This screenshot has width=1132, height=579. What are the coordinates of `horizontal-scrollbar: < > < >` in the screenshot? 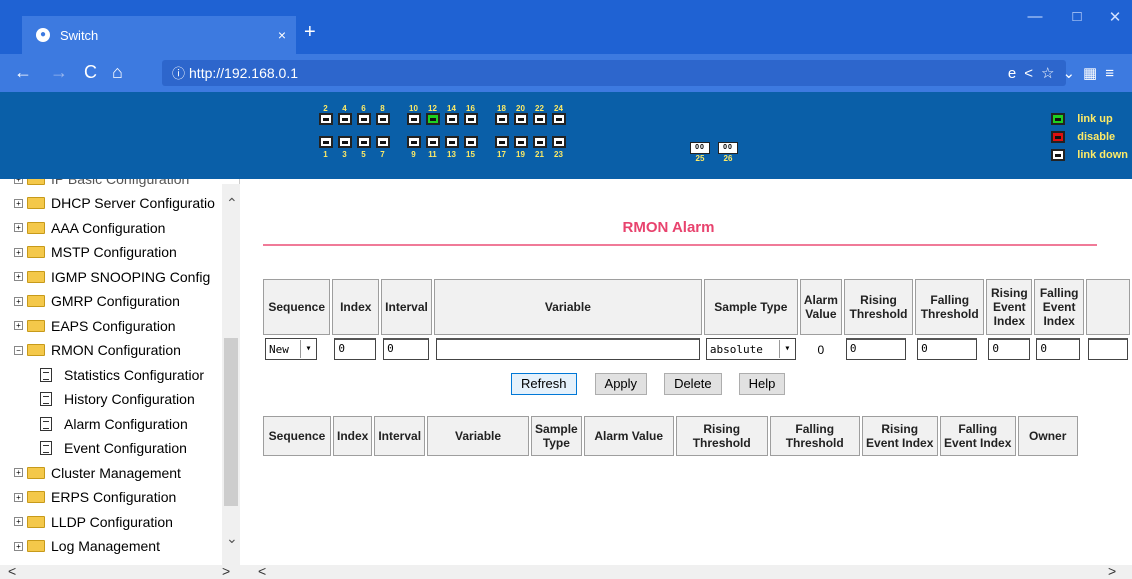 It's located at (566, 571).